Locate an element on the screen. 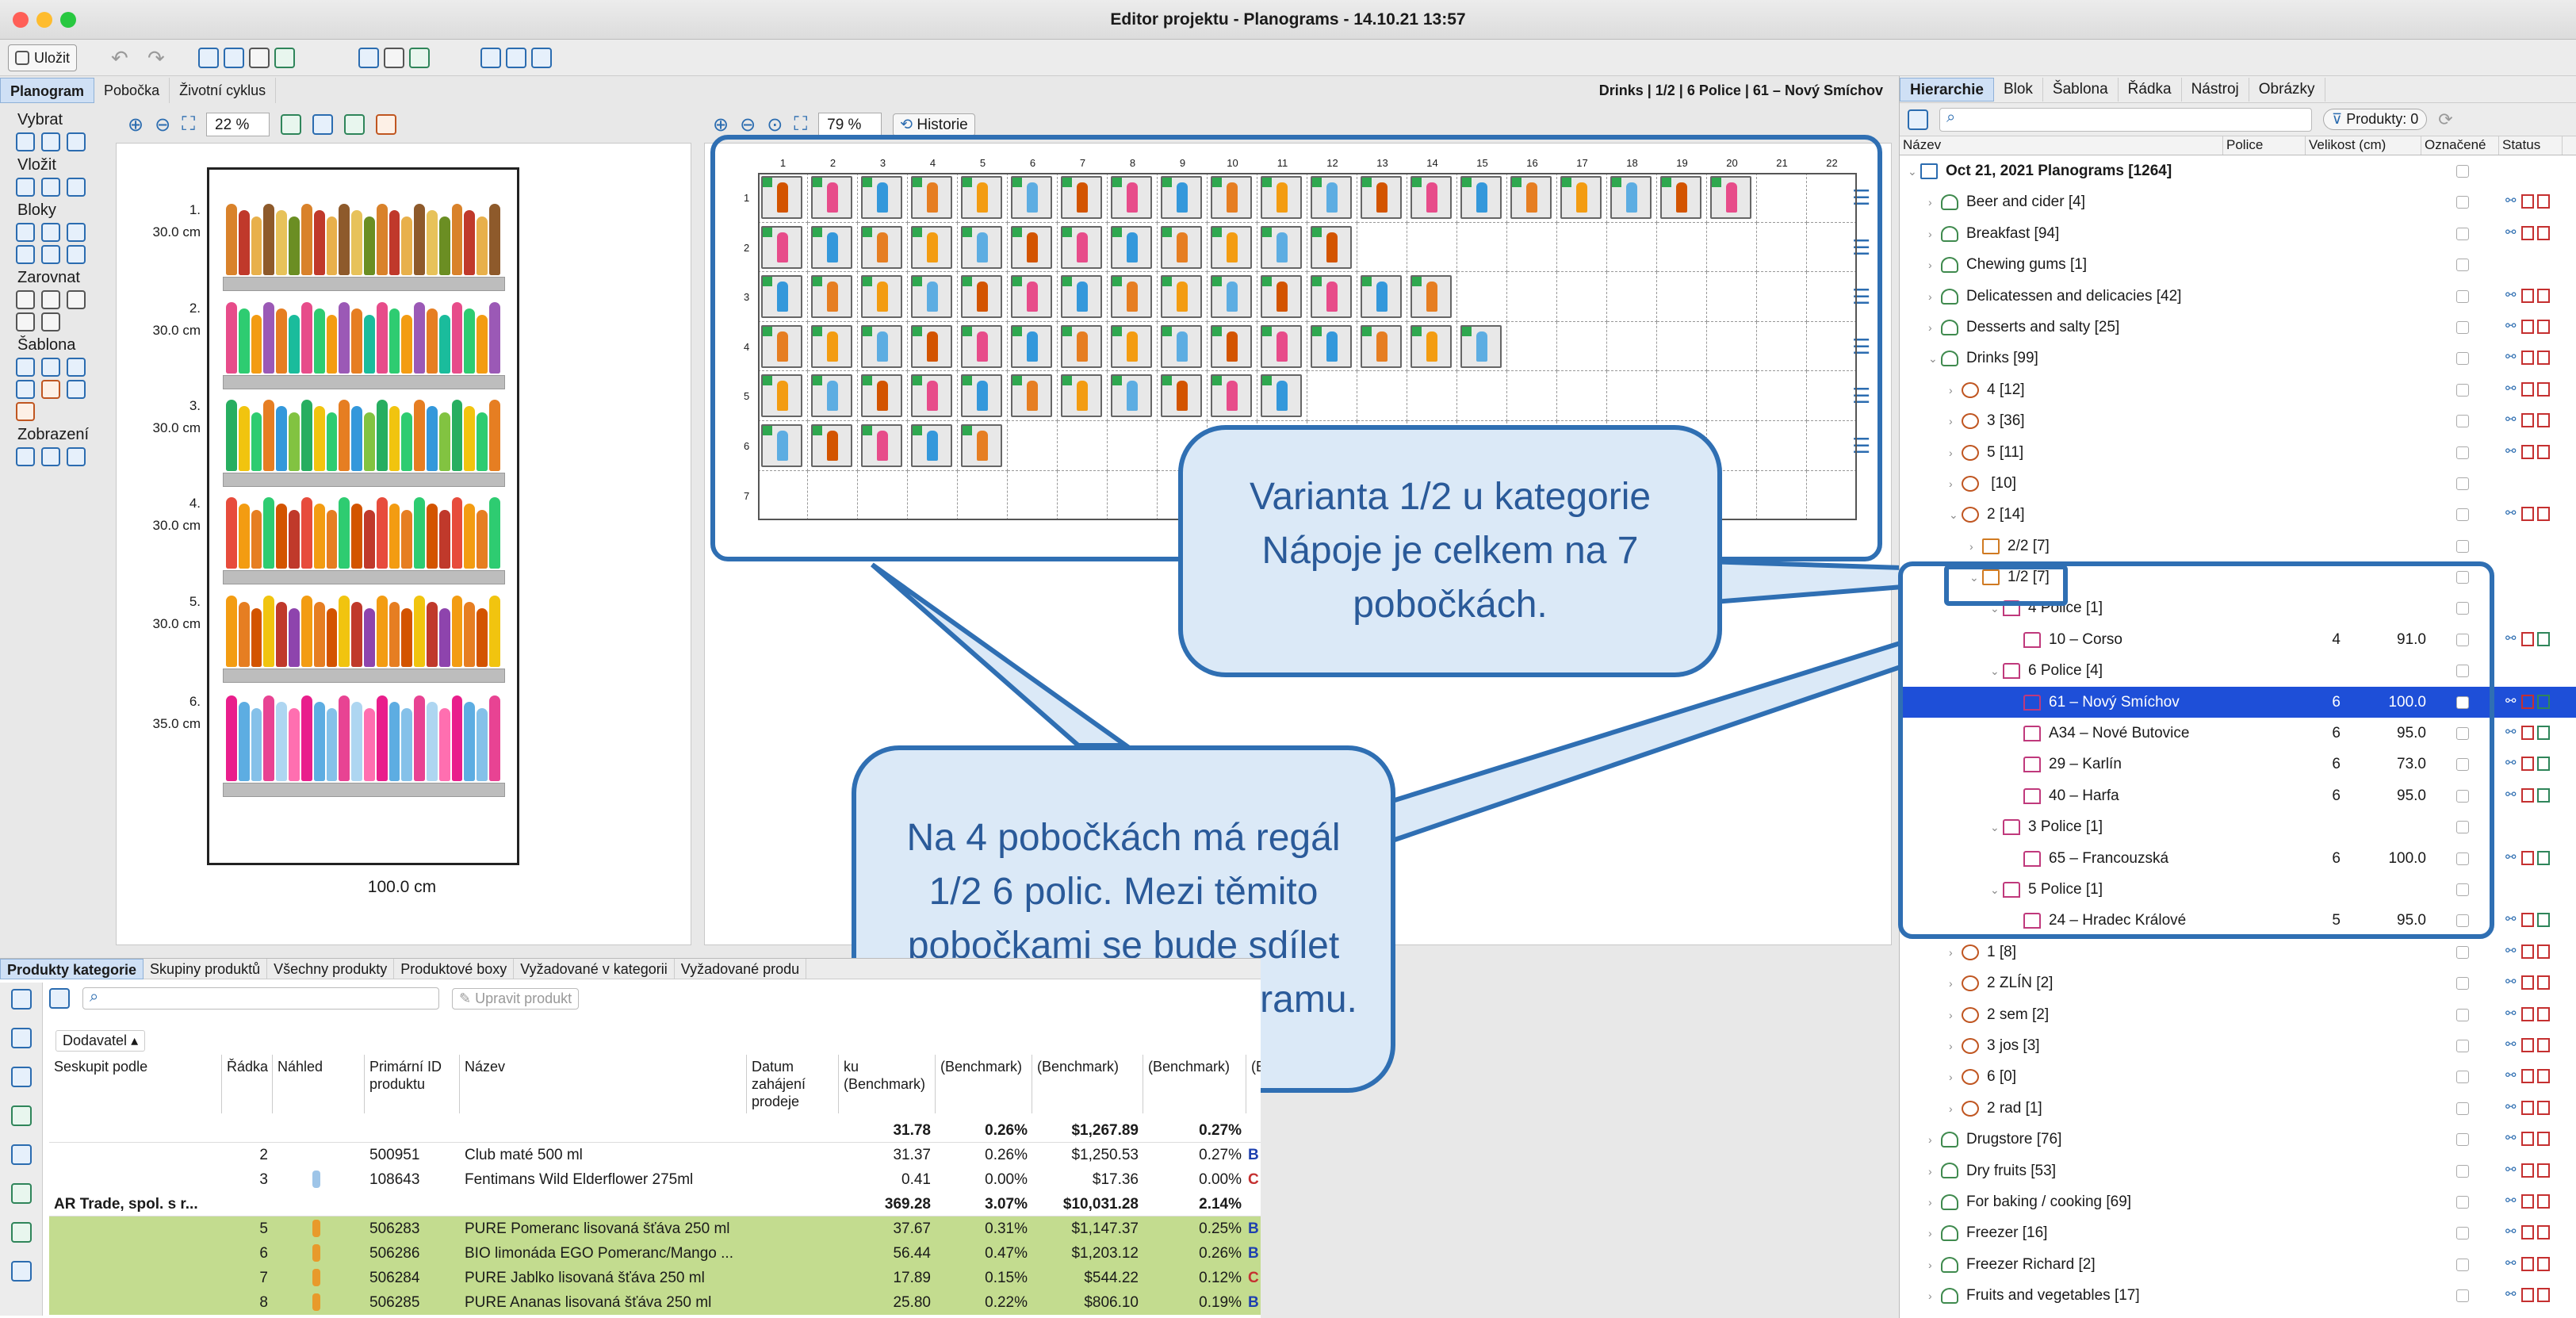  tree-row: › Breakfast [94] ⚯ is located at coordinates (2238, 233).